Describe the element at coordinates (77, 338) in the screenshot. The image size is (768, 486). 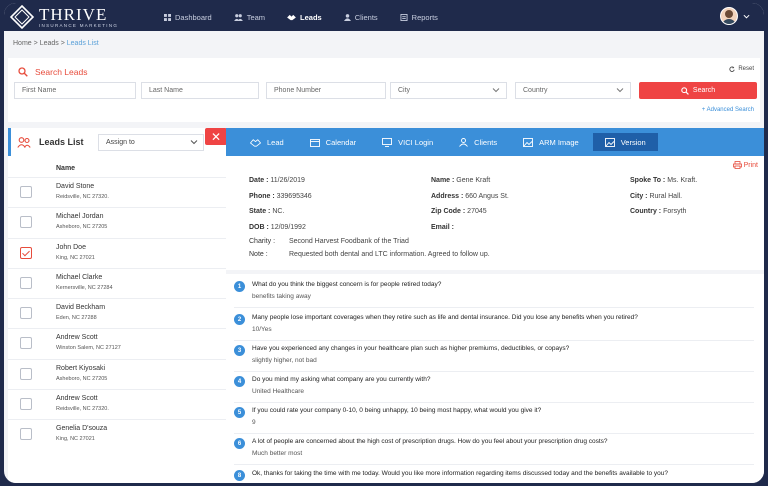
I see `lead-name: Andrew Scott` at that location.